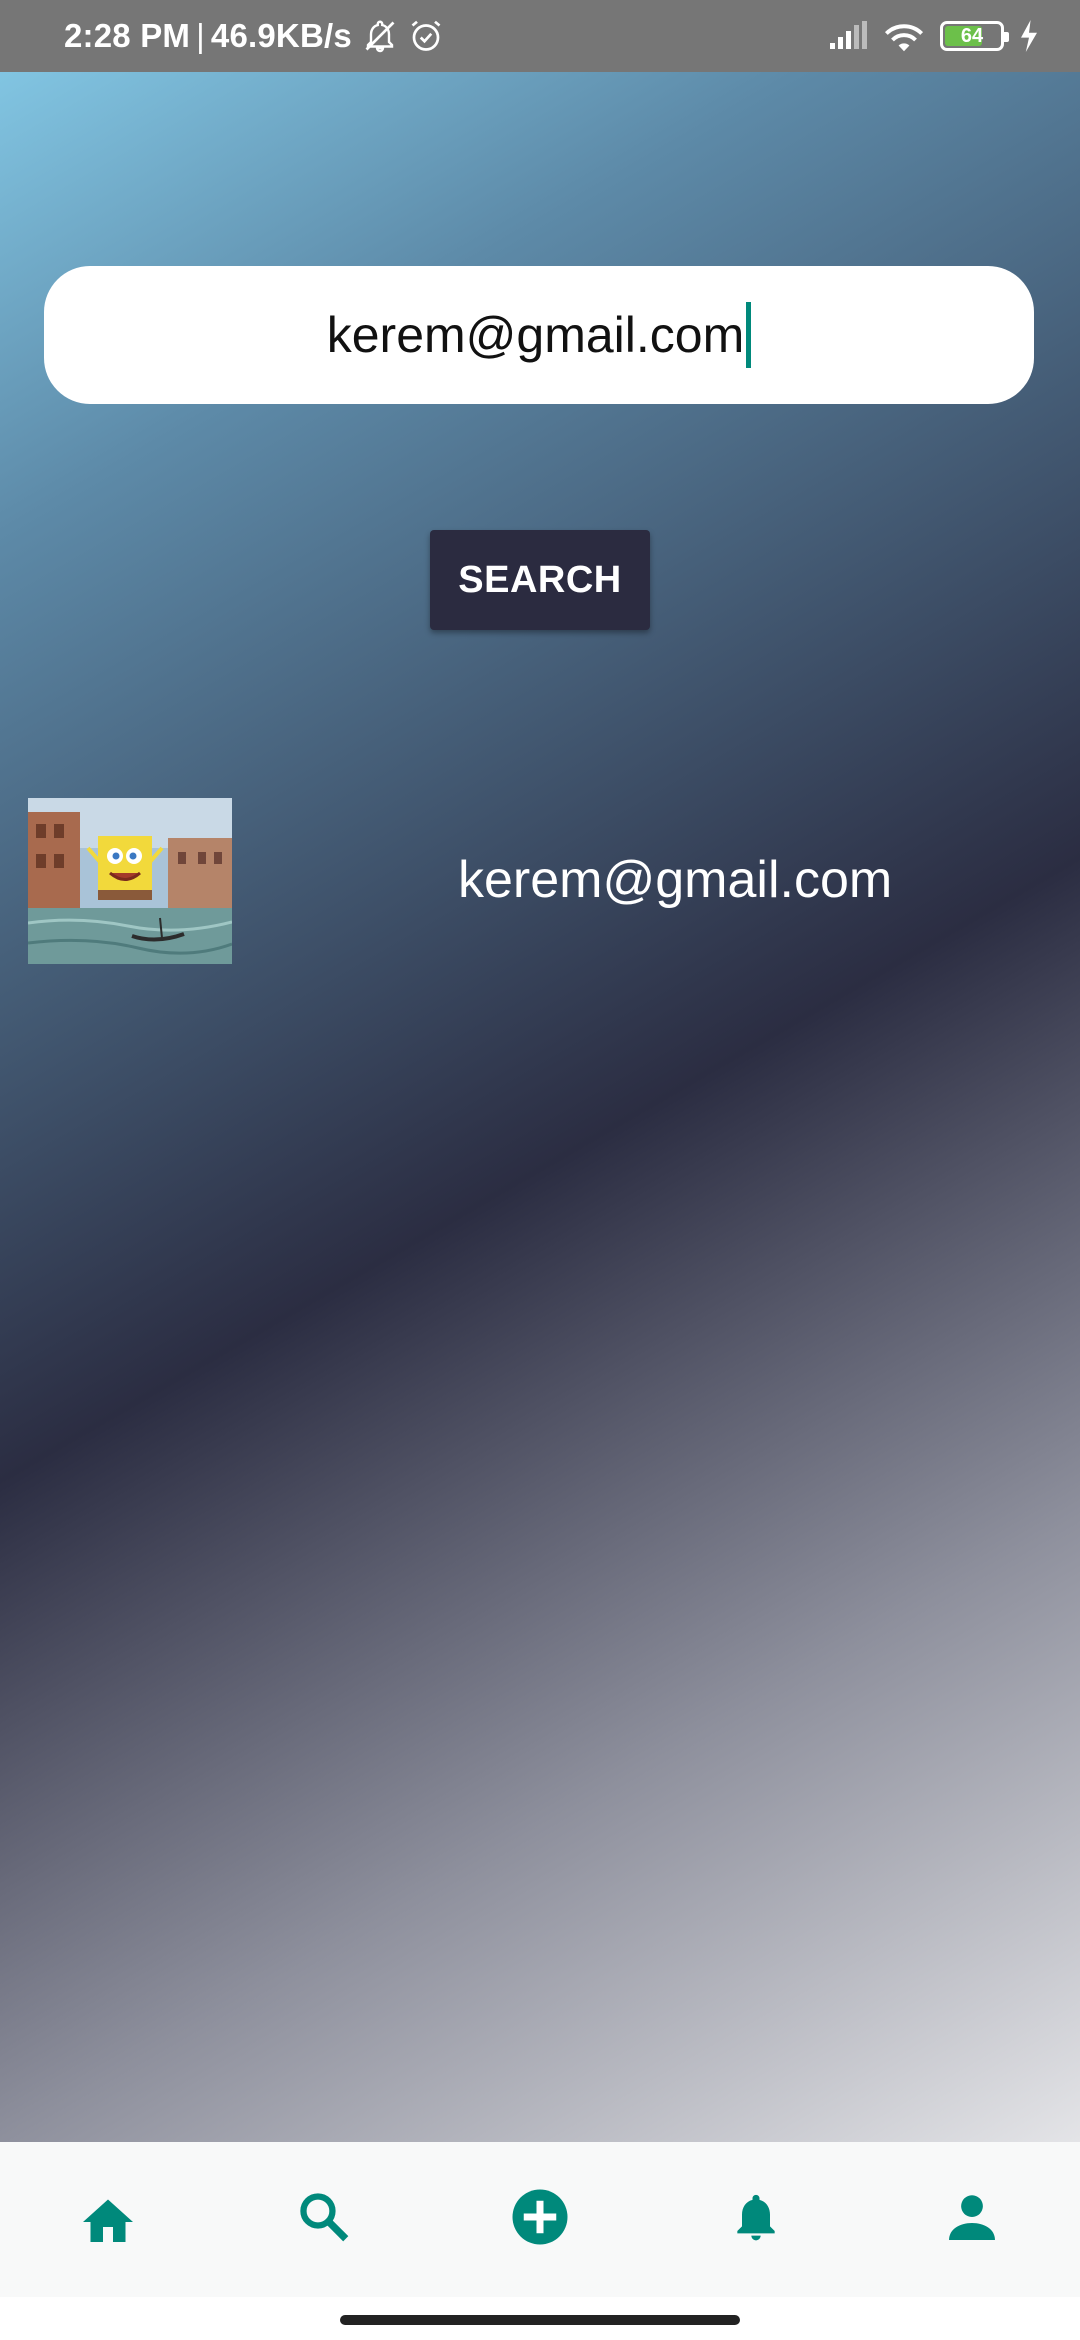  What do you see at coordinates (540, 580) in the screenshot?
I see `search-button: SEARCH` at bounding box center [540, 580].